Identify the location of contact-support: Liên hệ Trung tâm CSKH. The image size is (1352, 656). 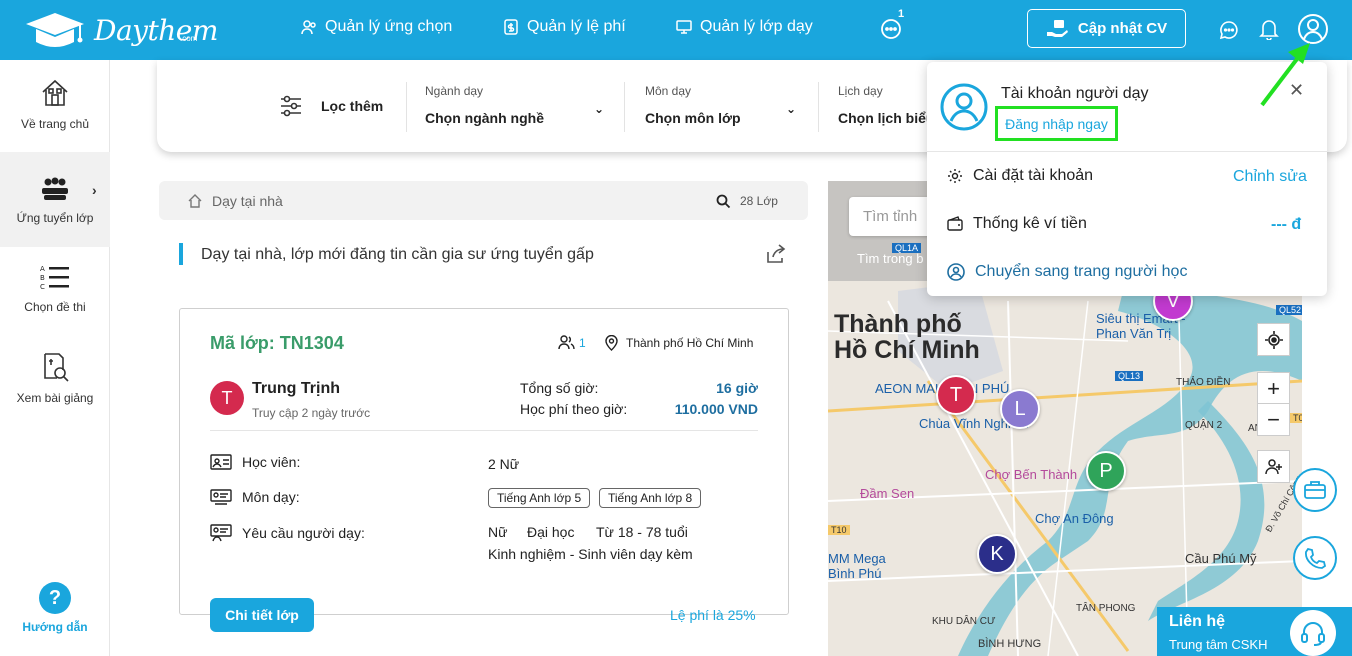
(1254, 631).